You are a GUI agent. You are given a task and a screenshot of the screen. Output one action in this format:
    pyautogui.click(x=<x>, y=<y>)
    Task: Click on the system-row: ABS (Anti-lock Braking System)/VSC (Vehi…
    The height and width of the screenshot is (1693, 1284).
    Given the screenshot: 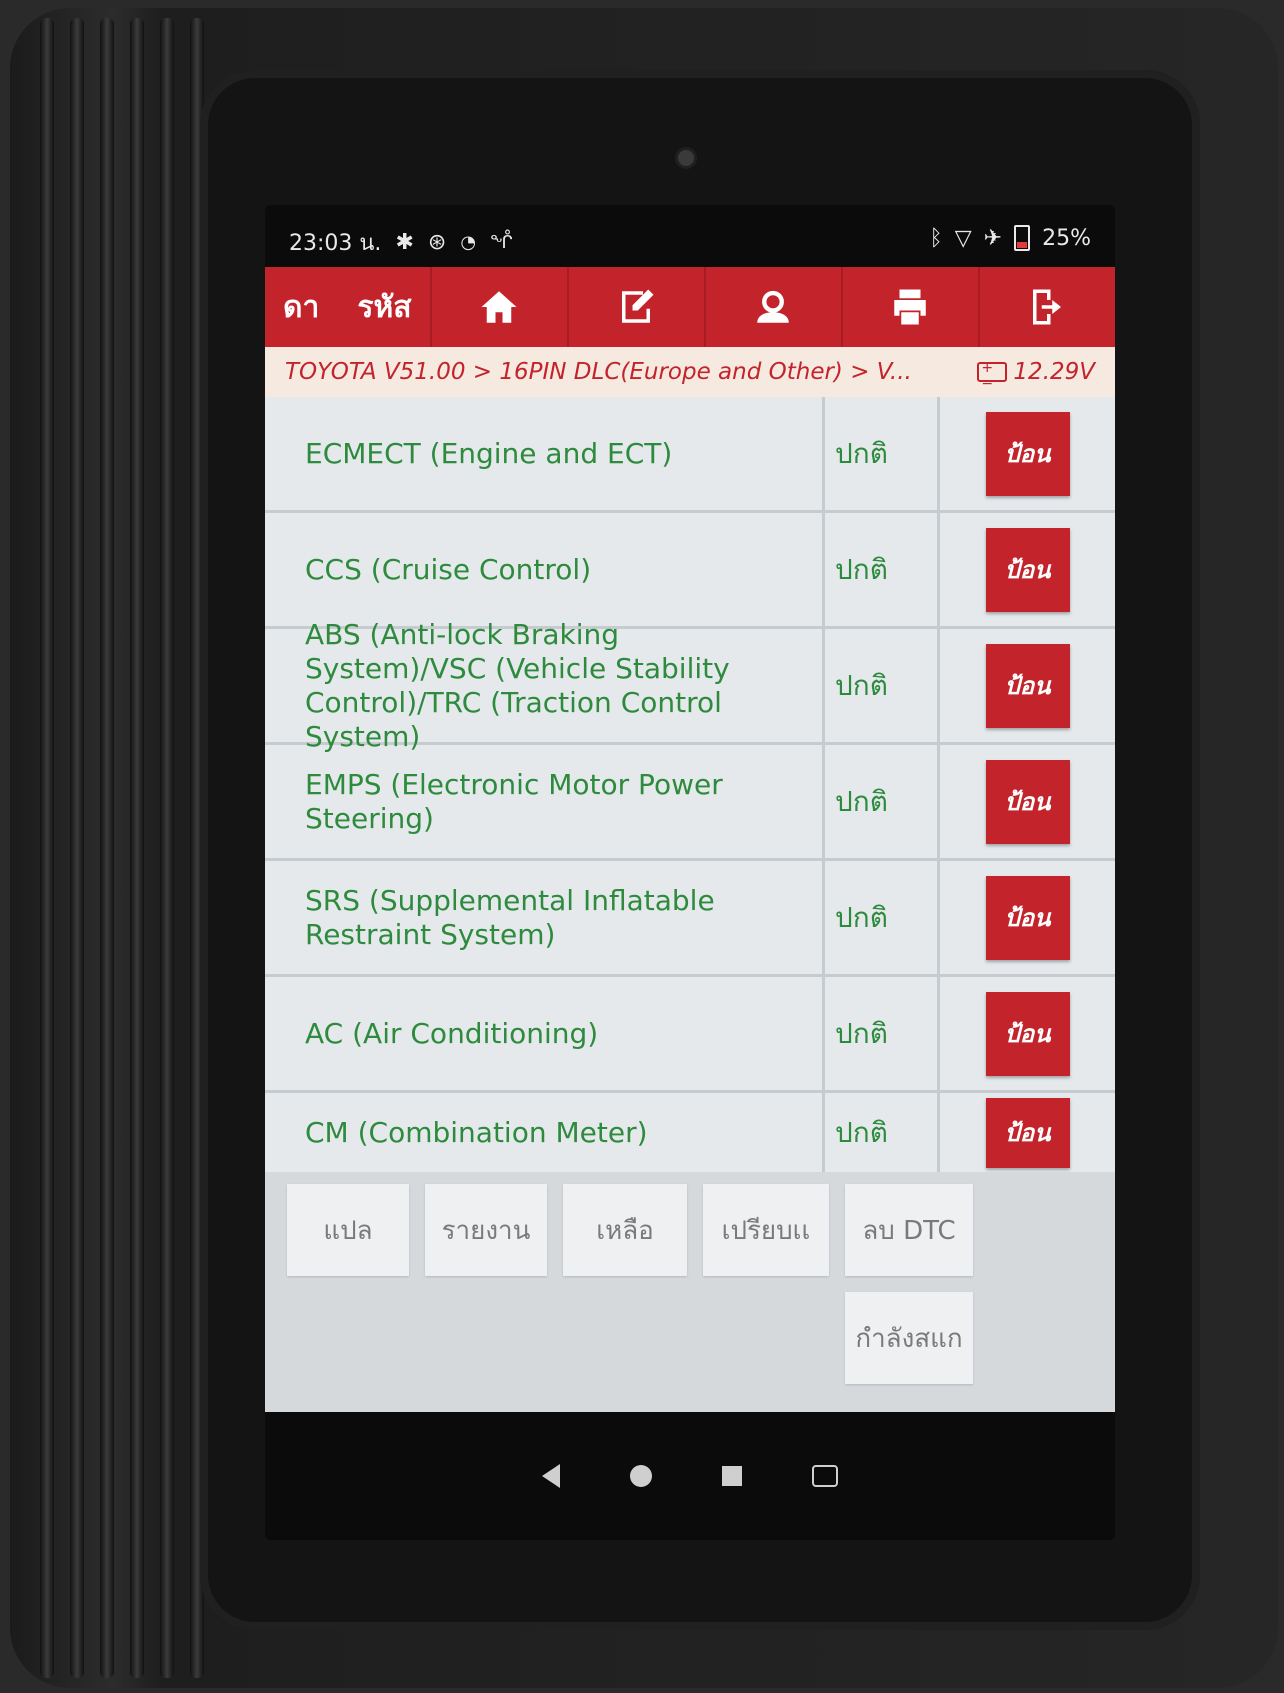 What is the action you would take?
    pyautogui.click(x=690, y=685)
    